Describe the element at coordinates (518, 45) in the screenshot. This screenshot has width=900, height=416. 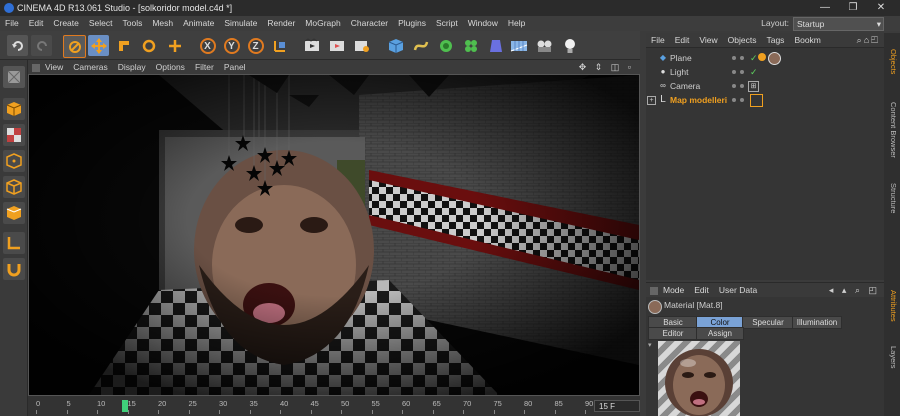
I see `environment-icon` at that location.